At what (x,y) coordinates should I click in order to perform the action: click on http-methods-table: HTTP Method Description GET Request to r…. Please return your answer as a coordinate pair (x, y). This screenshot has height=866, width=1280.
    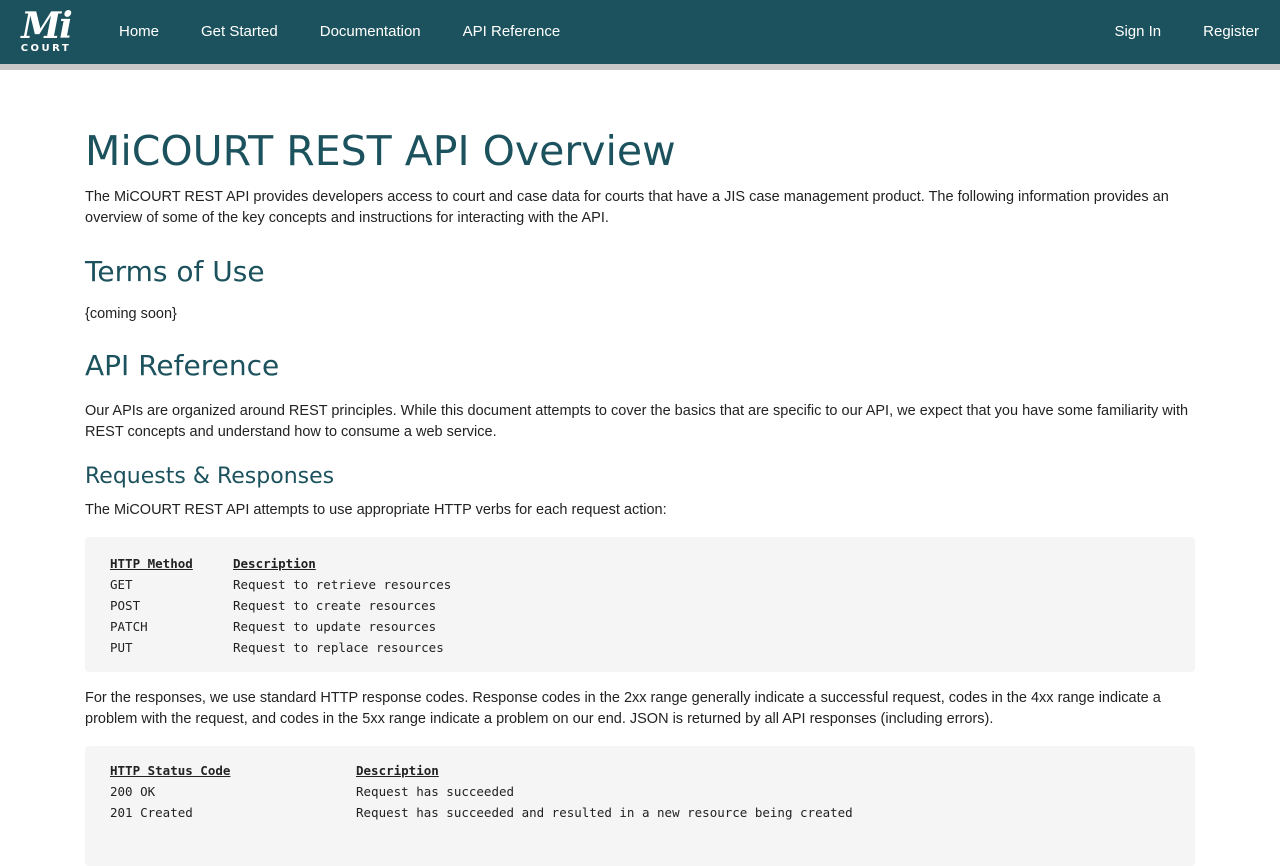
    Looking at the image, I should click on (640, 604).